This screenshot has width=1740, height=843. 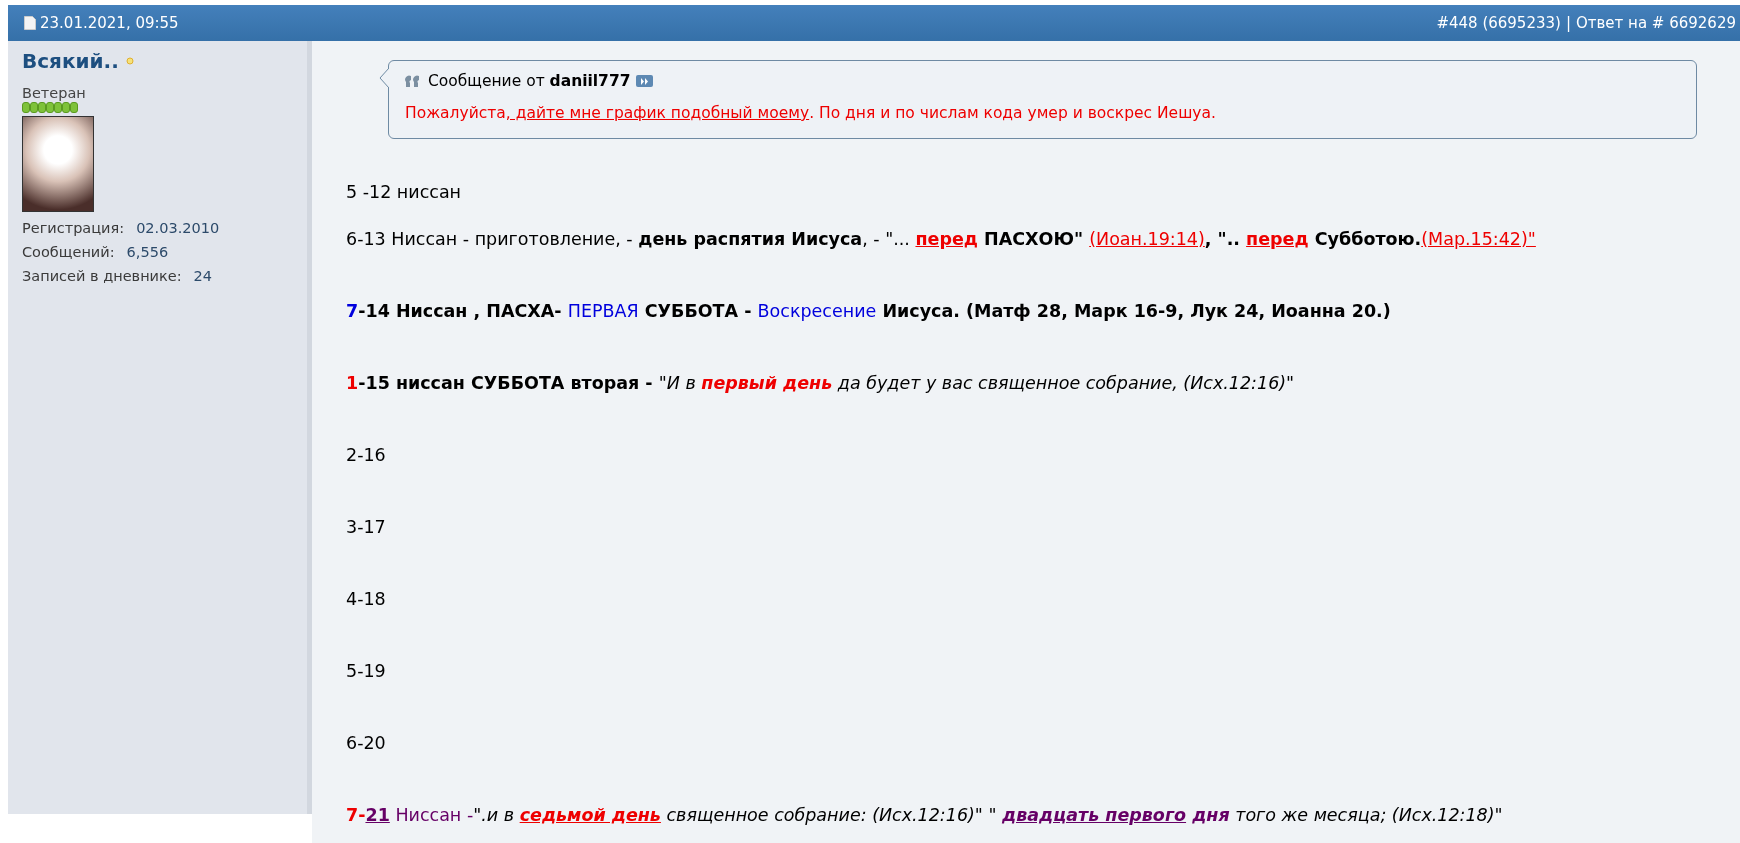 What do you see at coordinates (366, 671) in the screenshot?
I see `post-text-line: 5-19` at bounding box center [366, 671].